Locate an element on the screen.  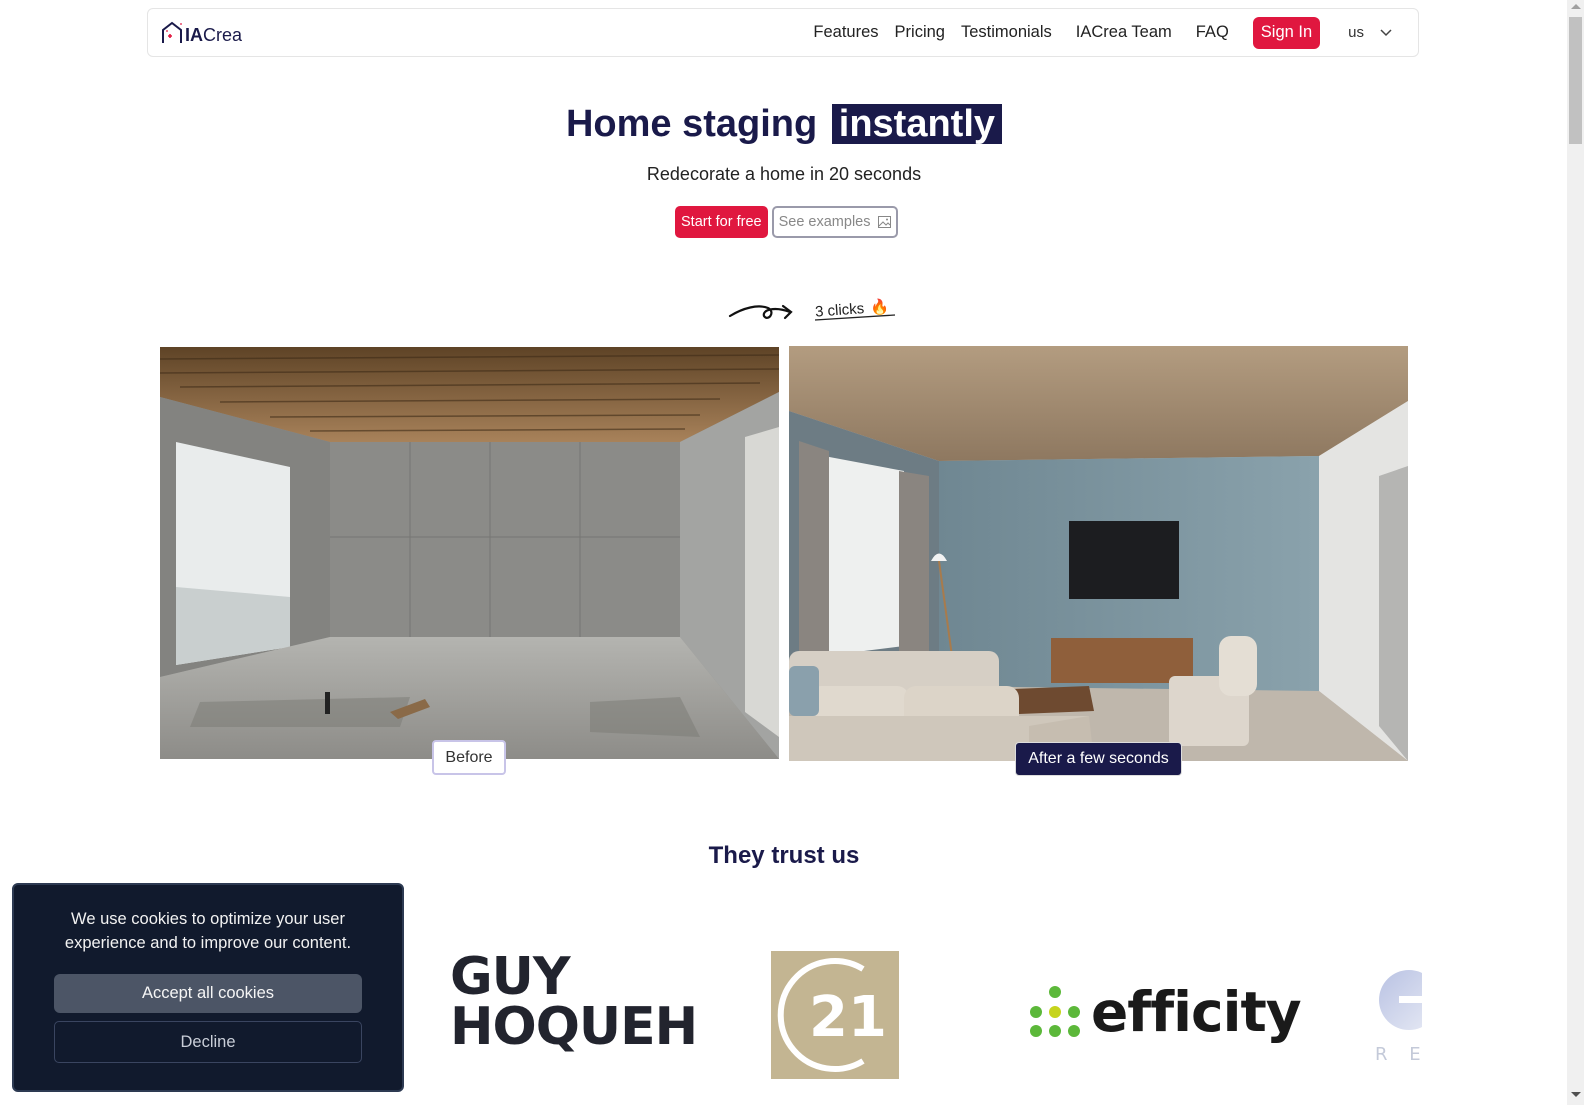
accept-cookies-button: Accept all cookies is located at coordinates (208, 993).